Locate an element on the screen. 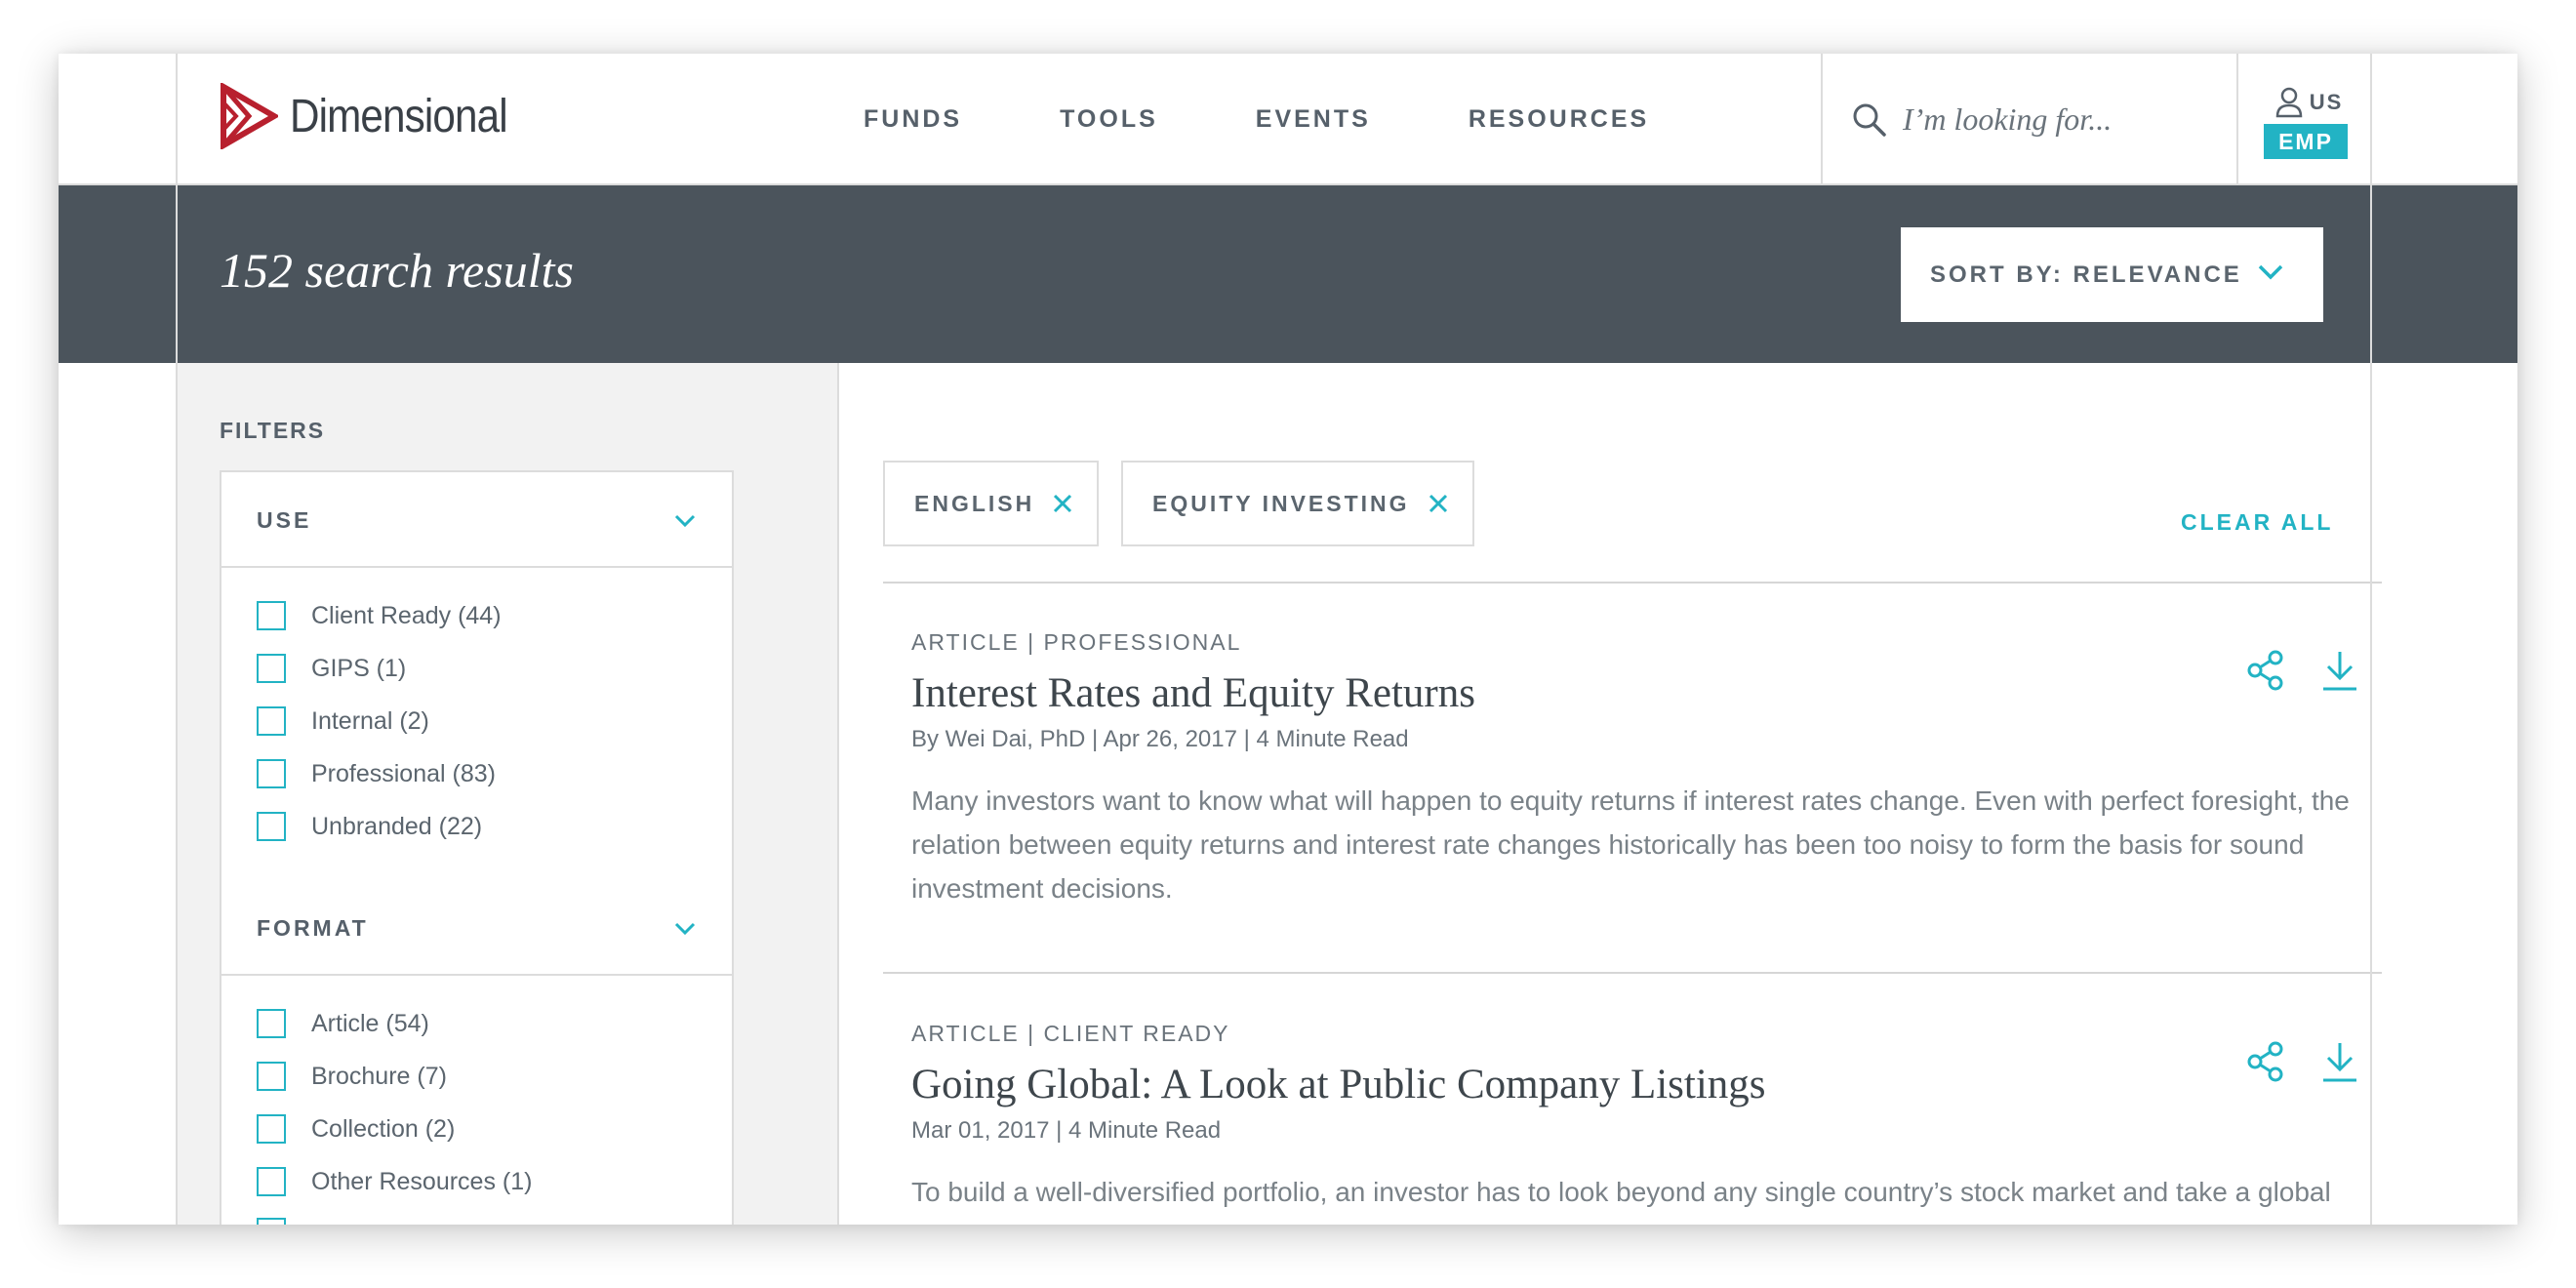  filters-heading: FILTERS is located at coordinates (273, 430).